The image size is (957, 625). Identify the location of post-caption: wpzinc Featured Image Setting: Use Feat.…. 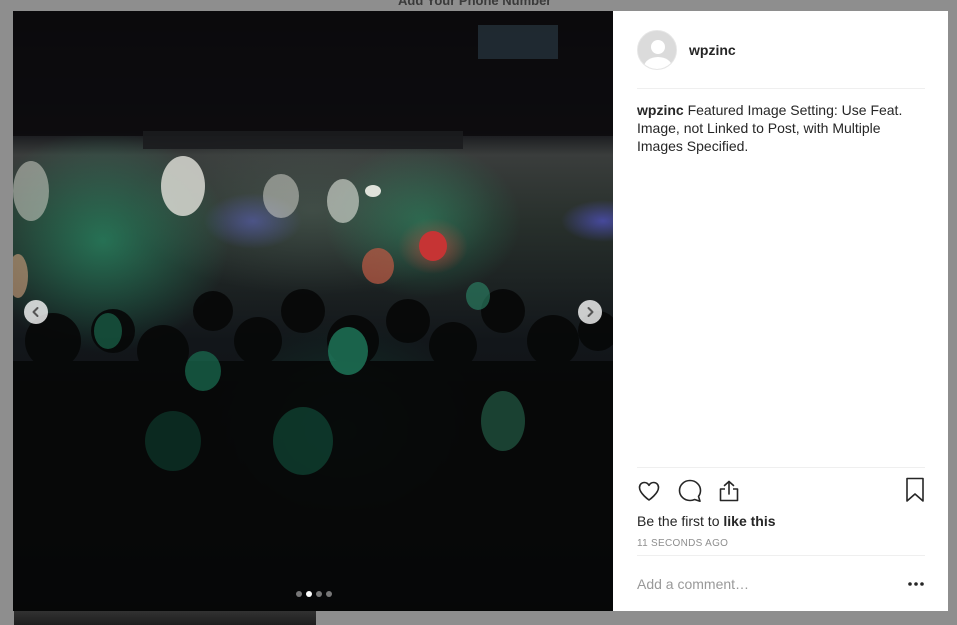
(782, 128).